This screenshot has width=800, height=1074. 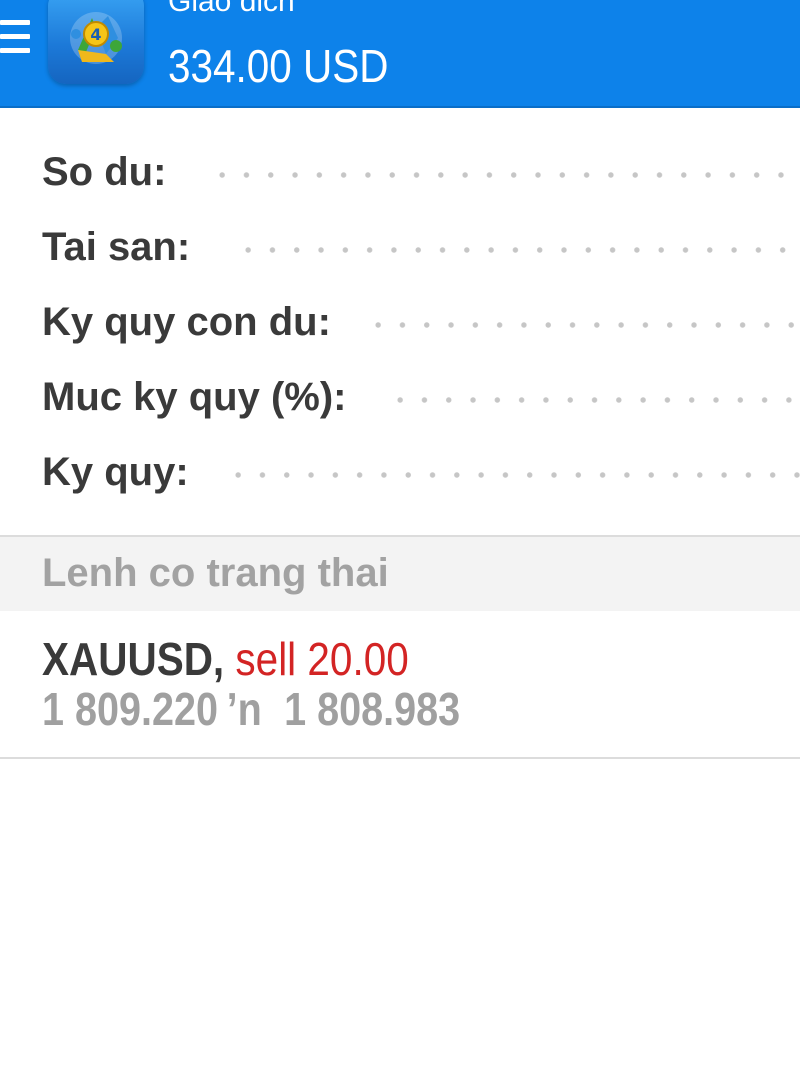 What do you see at coordinates (196, 322) in the screenshot?
I see `free-margin-label: Ky quy con du:` at bounding box center [196, 322].